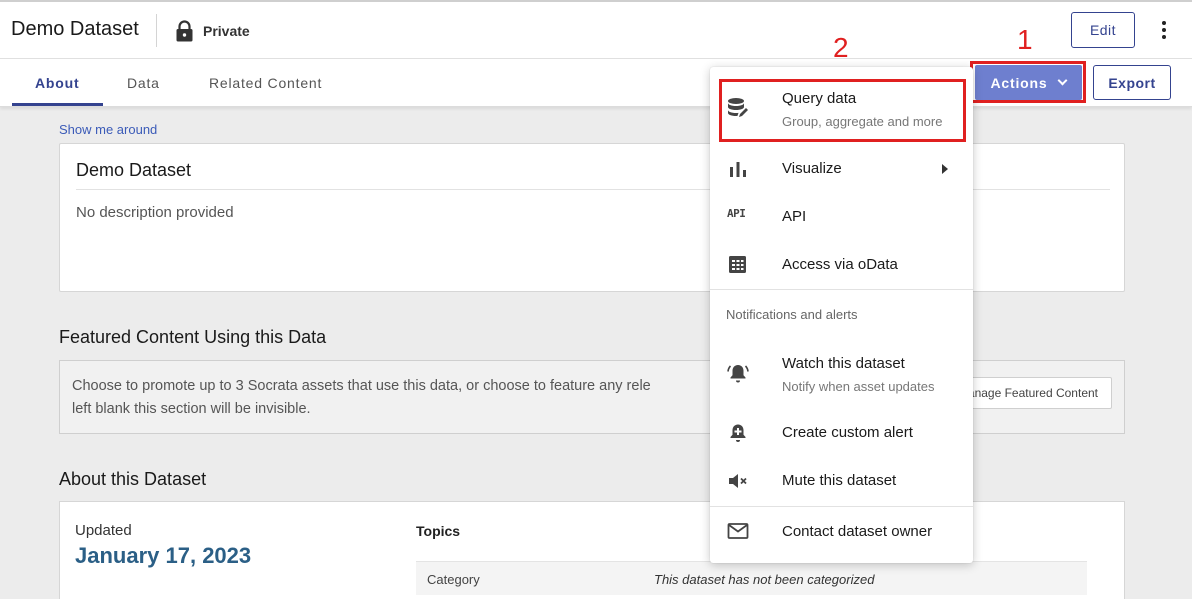 Image resolution: width=1192 pixels, height=599 pixels. I want to click on bell-plus-icon, so click(738, 433).